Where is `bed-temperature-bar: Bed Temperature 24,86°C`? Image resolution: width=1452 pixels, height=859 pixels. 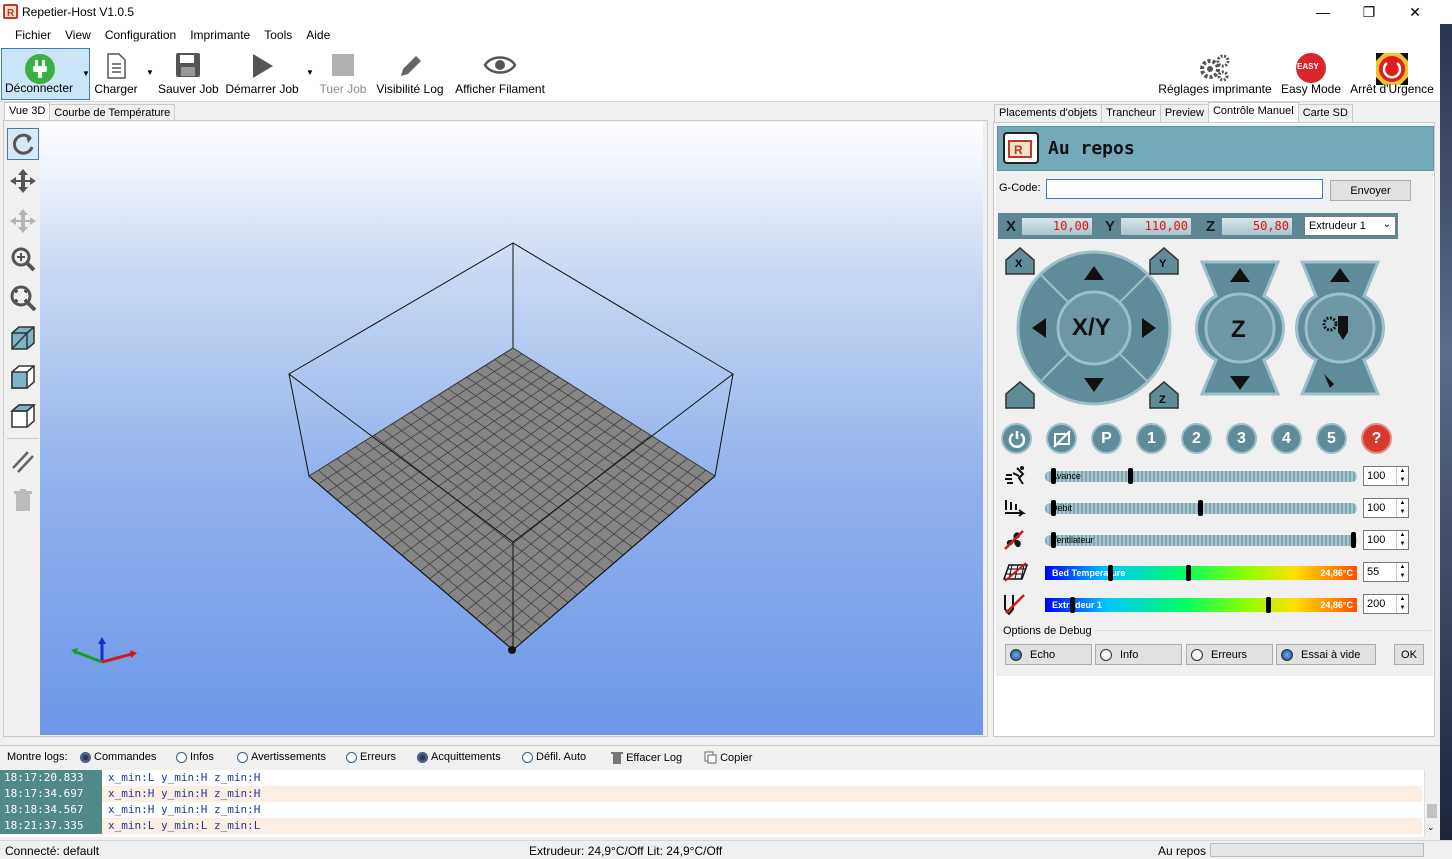
bed-temperature-bar: Bed Temperature 24,86°C is located at coordinates (1201, 573).